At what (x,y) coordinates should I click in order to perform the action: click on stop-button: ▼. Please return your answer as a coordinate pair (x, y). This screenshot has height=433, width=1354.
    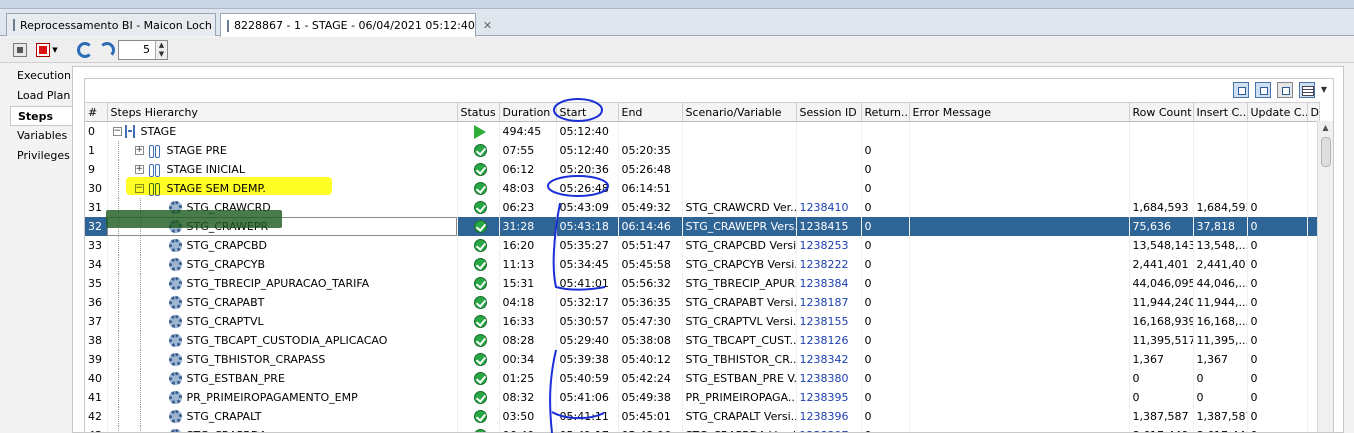
    Looking at the image, I should click on (47, 50).